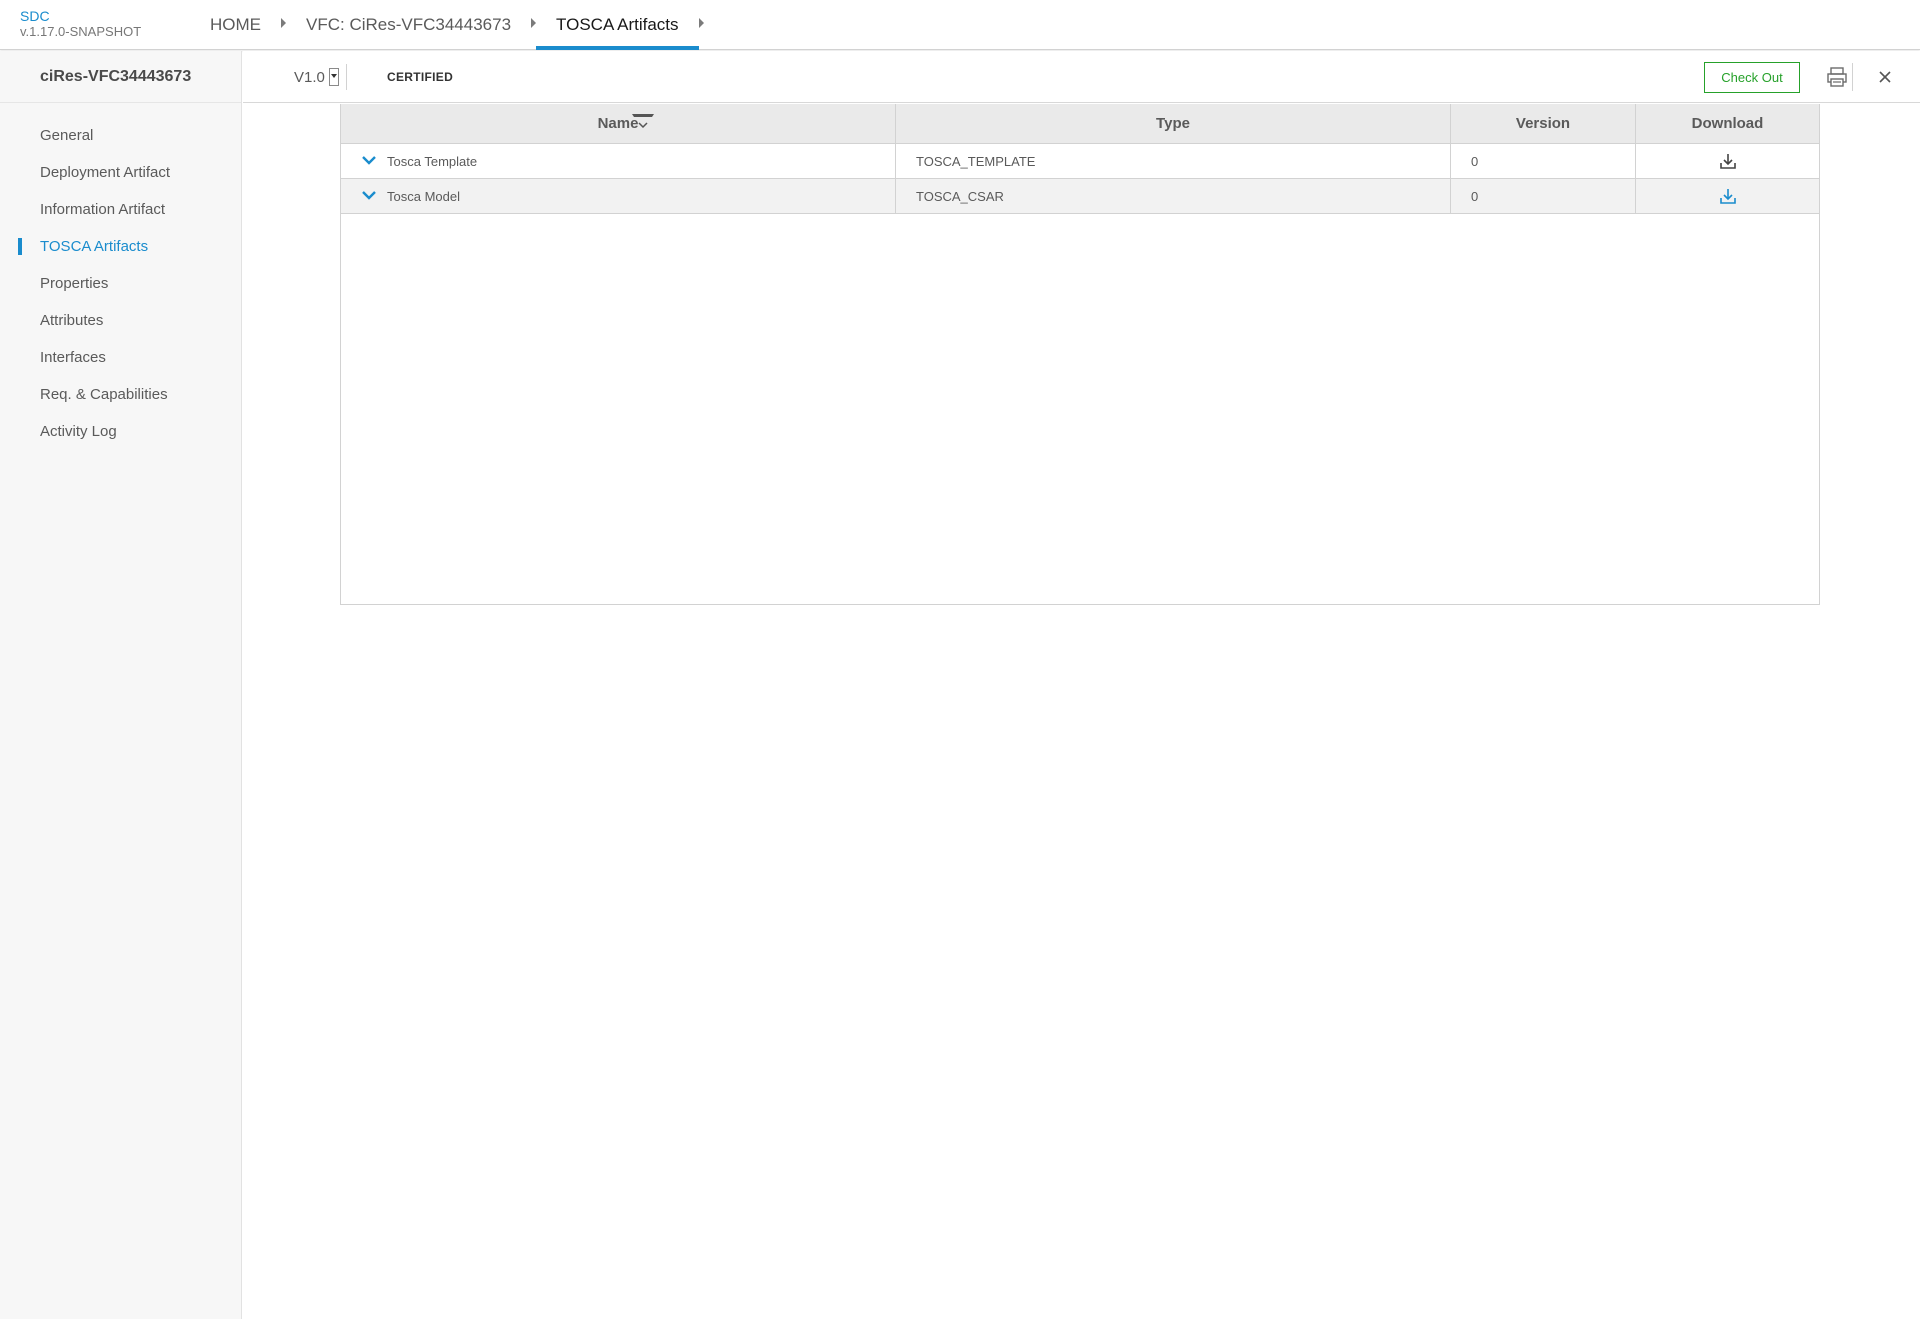  What do you see at coordinates (67, 135) in the screenshot?
I see `sidebar-item-label: General` at bounding box center [67, 135].